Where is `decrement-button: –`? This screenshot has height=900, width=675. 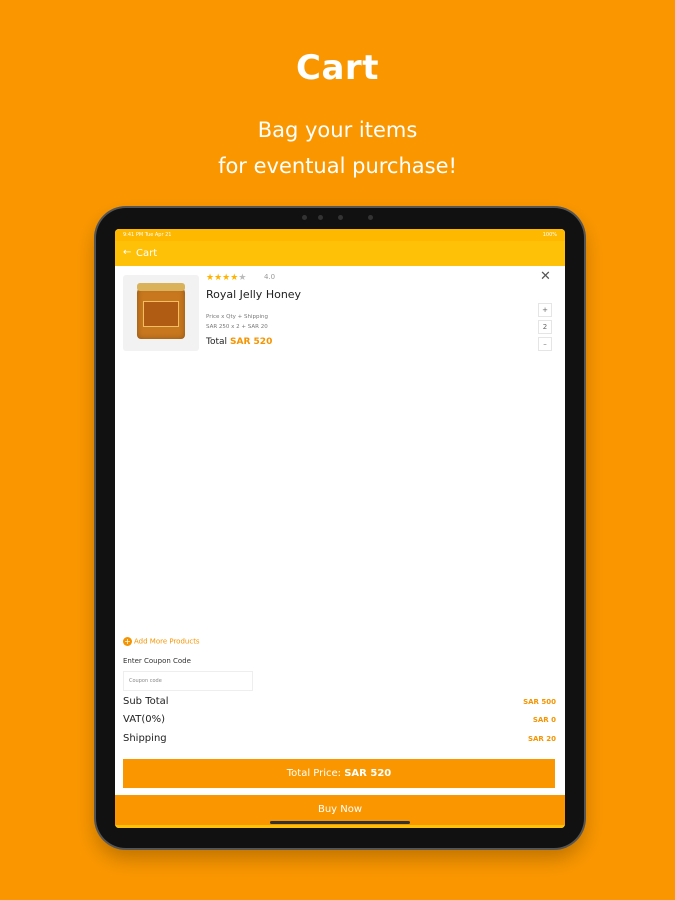
decrement-button: – is located at coordinates (545, 344).